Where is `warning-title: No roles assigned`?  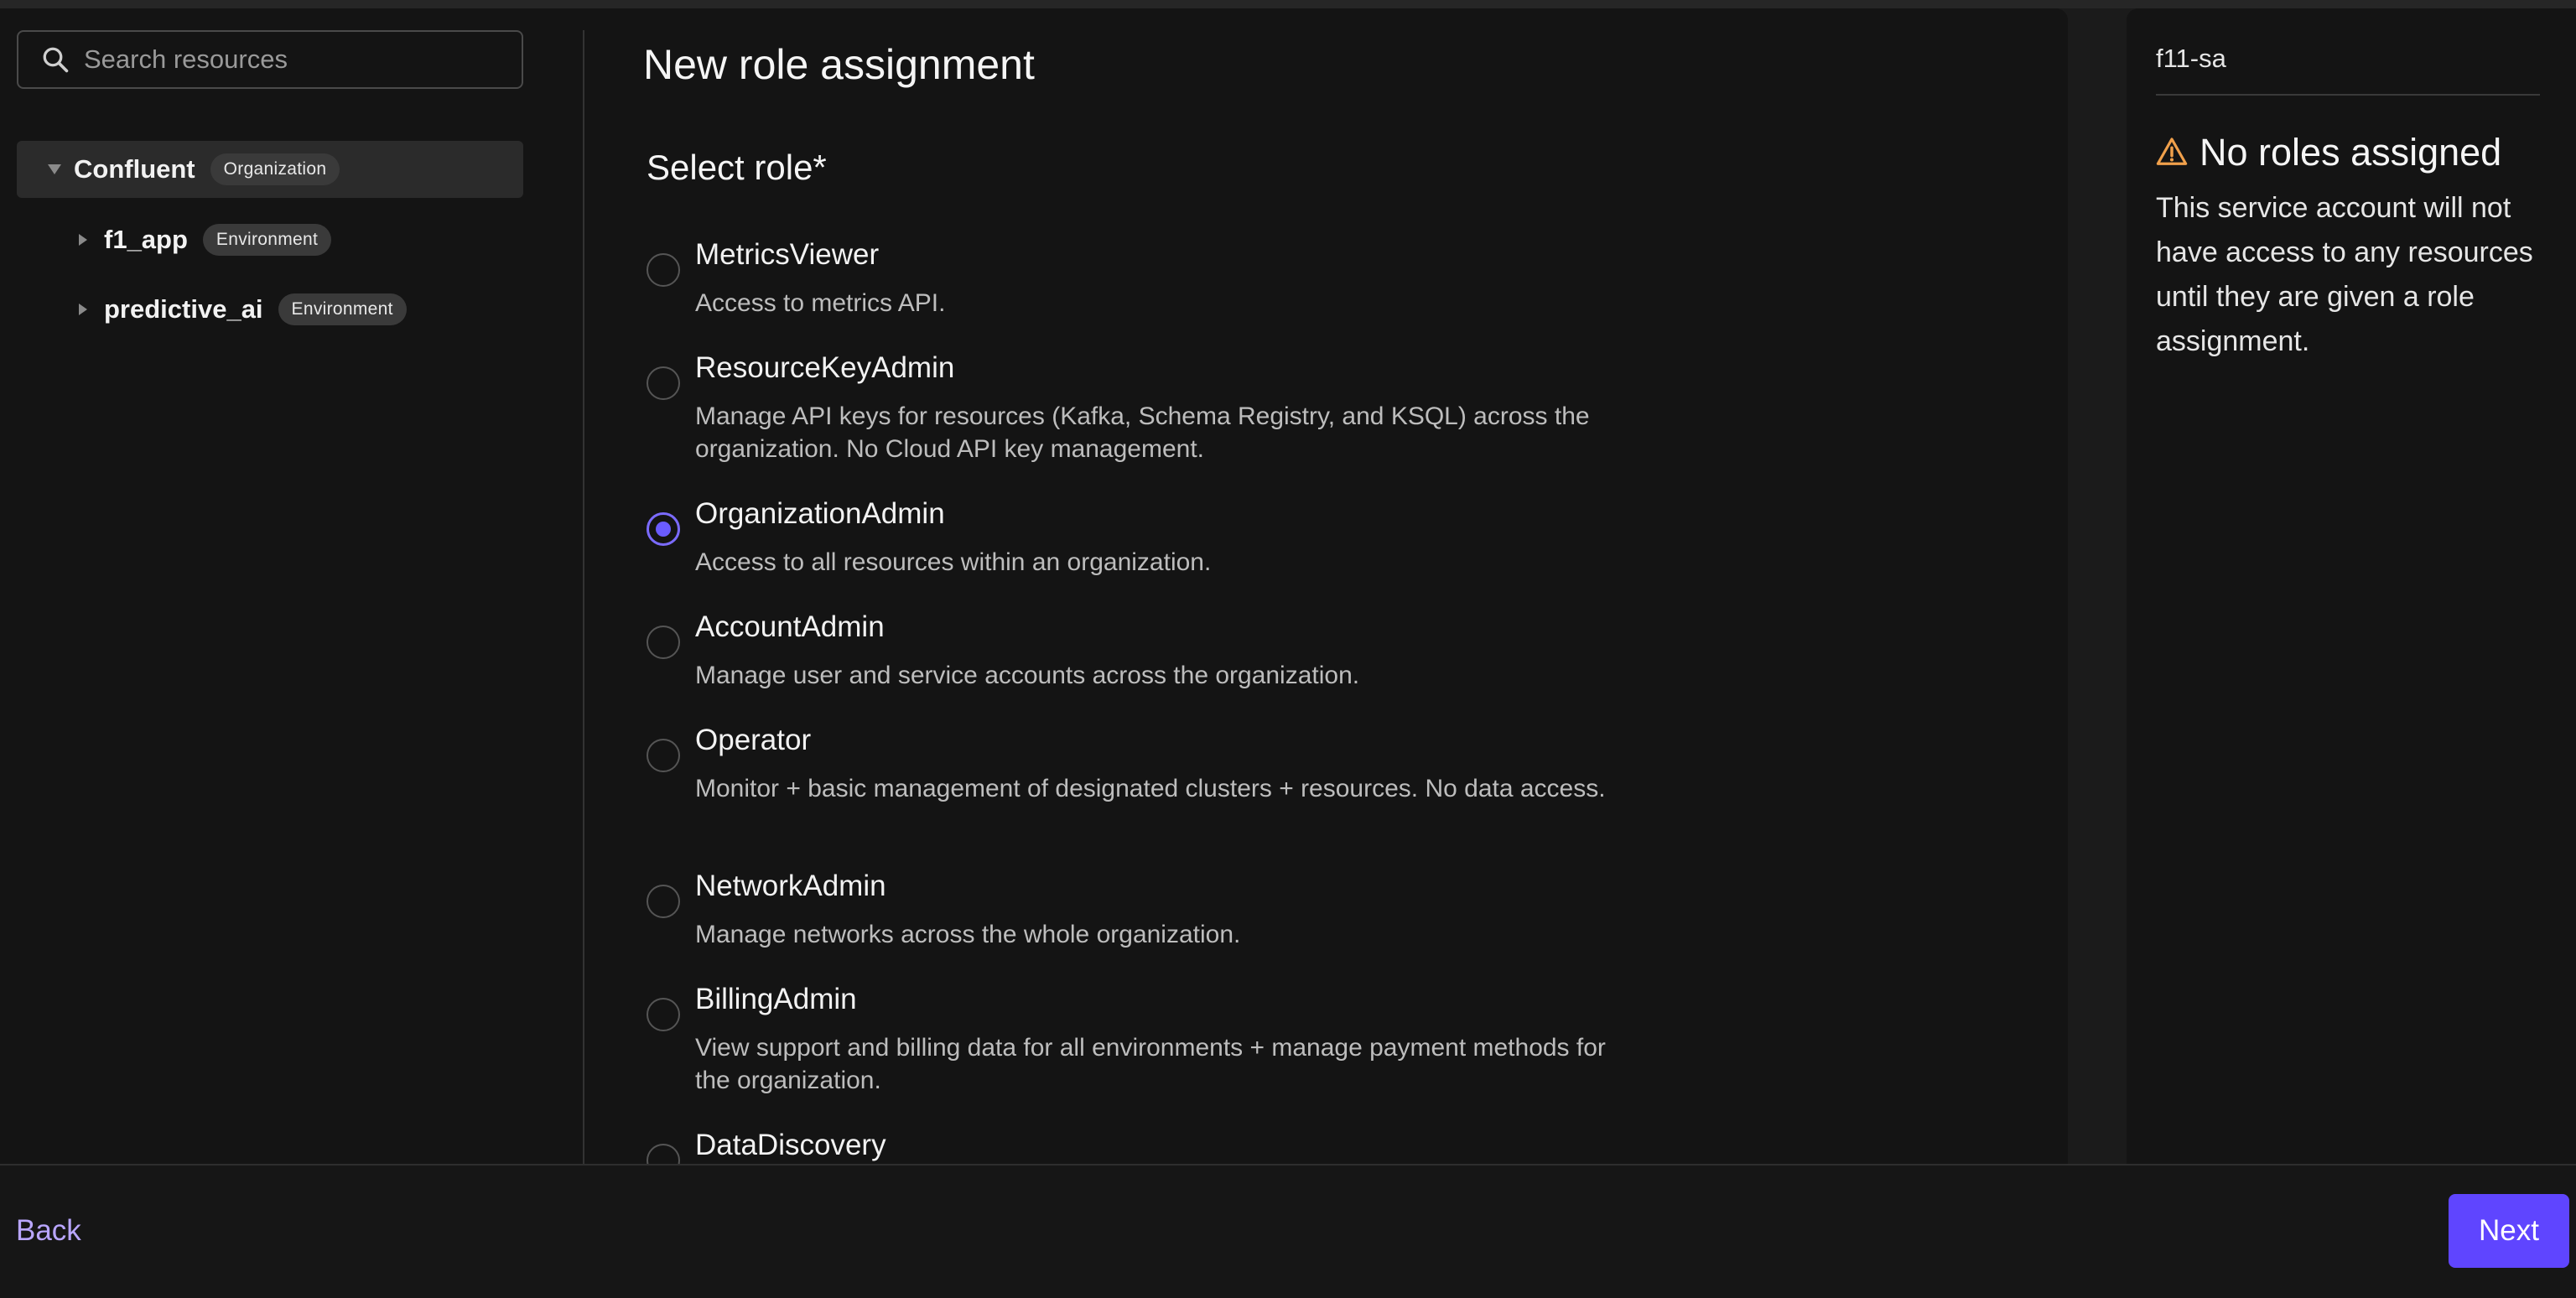 warning-title: No roles assigned is located at coordinates (2350, 152).